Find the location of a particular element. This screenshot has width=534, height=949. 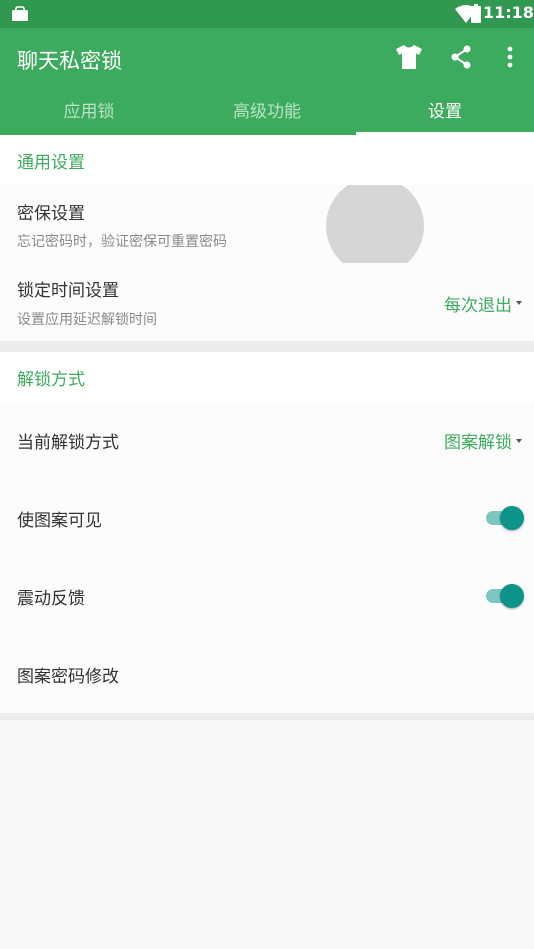

section-title-general: 通用设置 is located at coordinates (51, 163).